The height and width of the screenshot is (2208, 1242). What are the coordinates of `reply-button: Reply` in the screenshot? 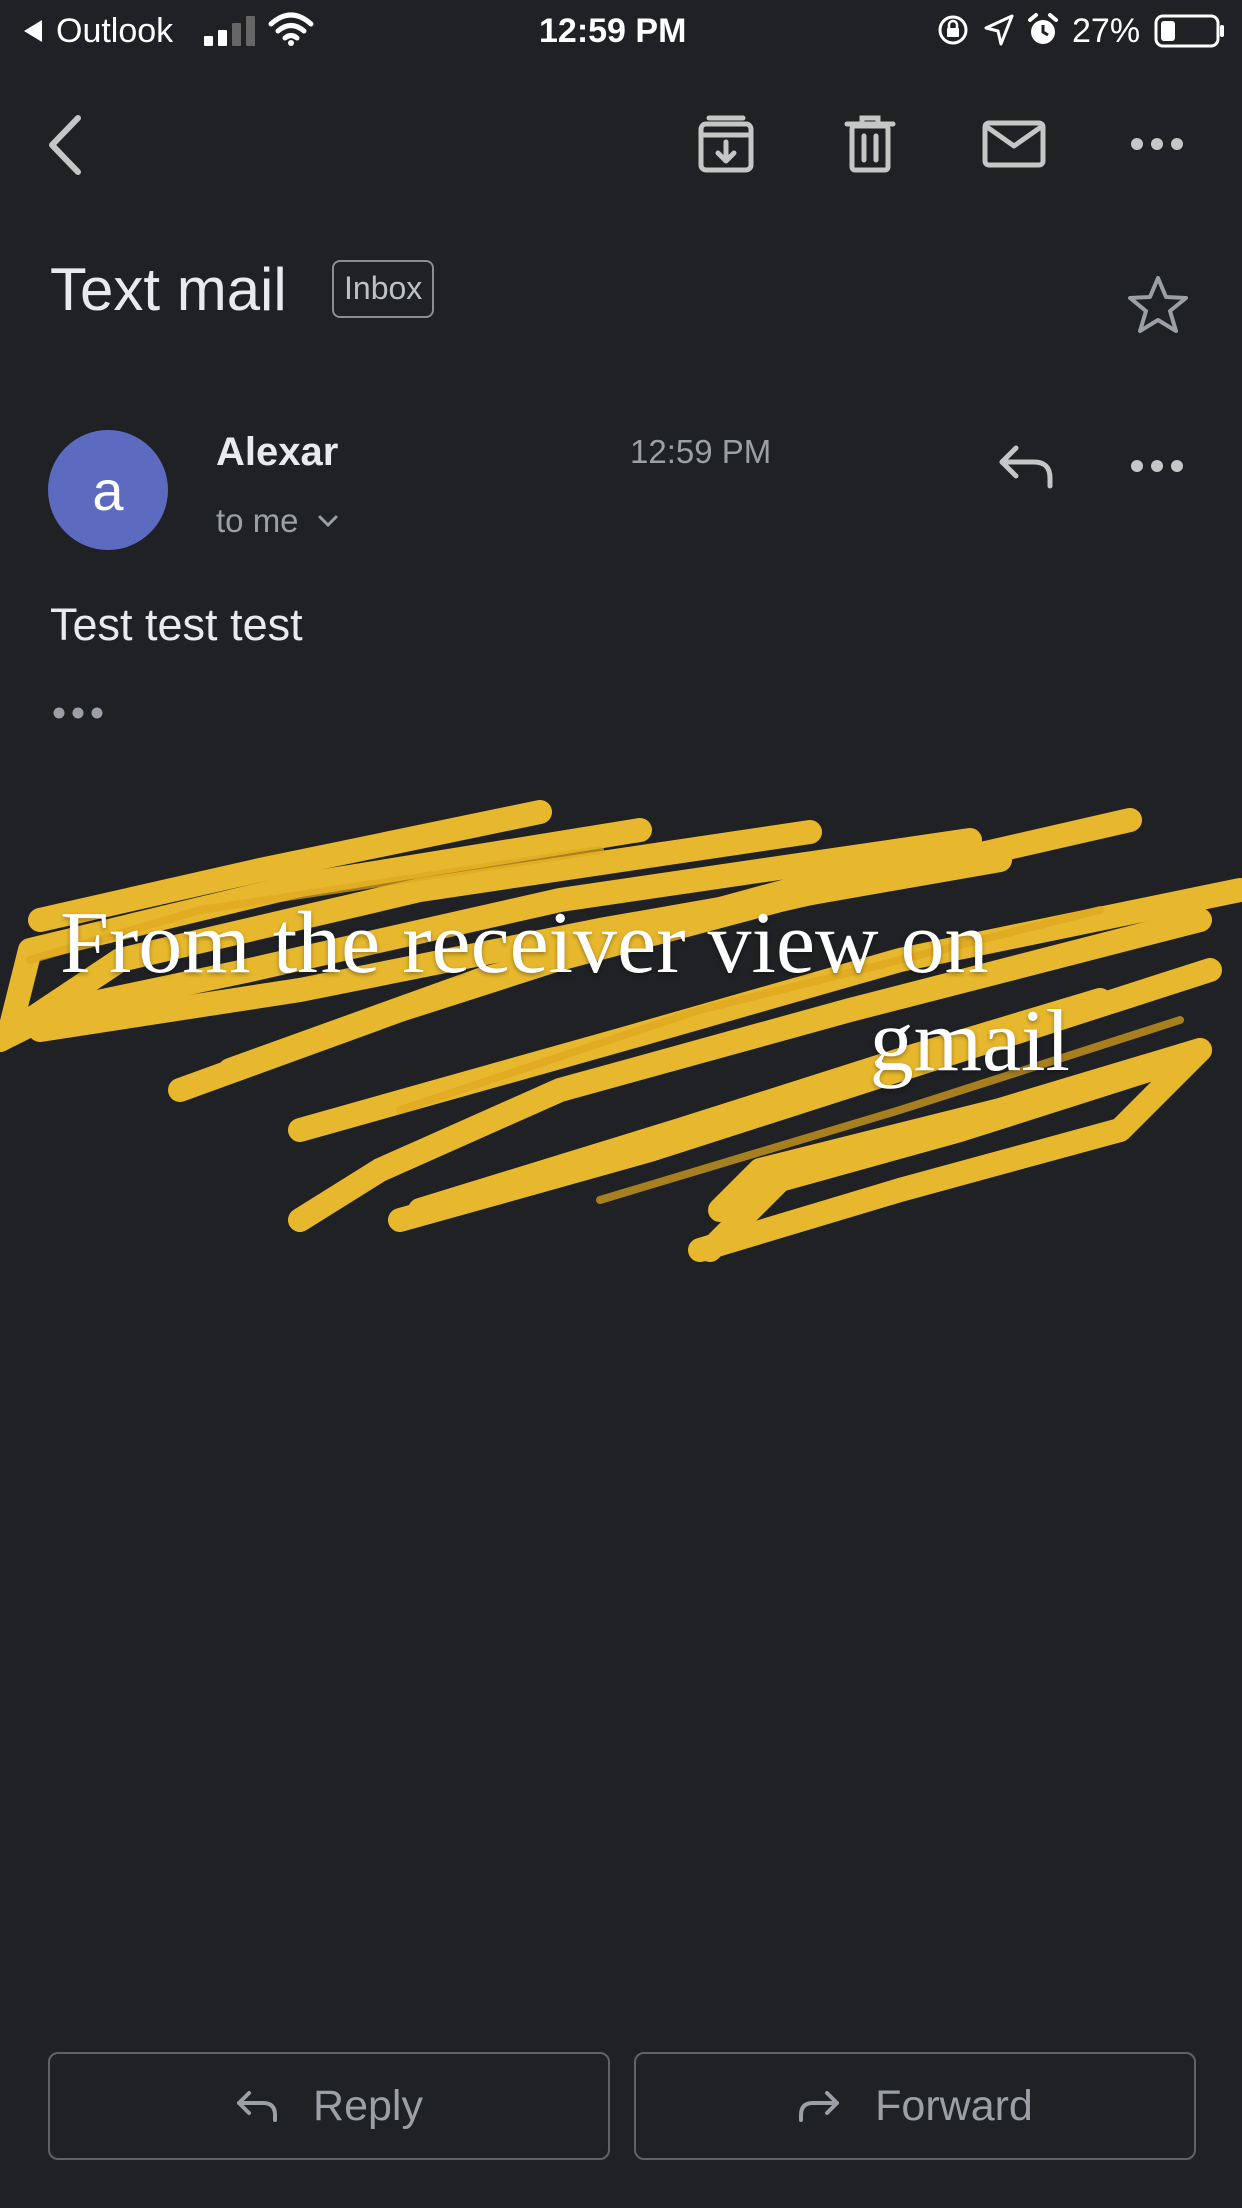 It's located at (329, 2106).